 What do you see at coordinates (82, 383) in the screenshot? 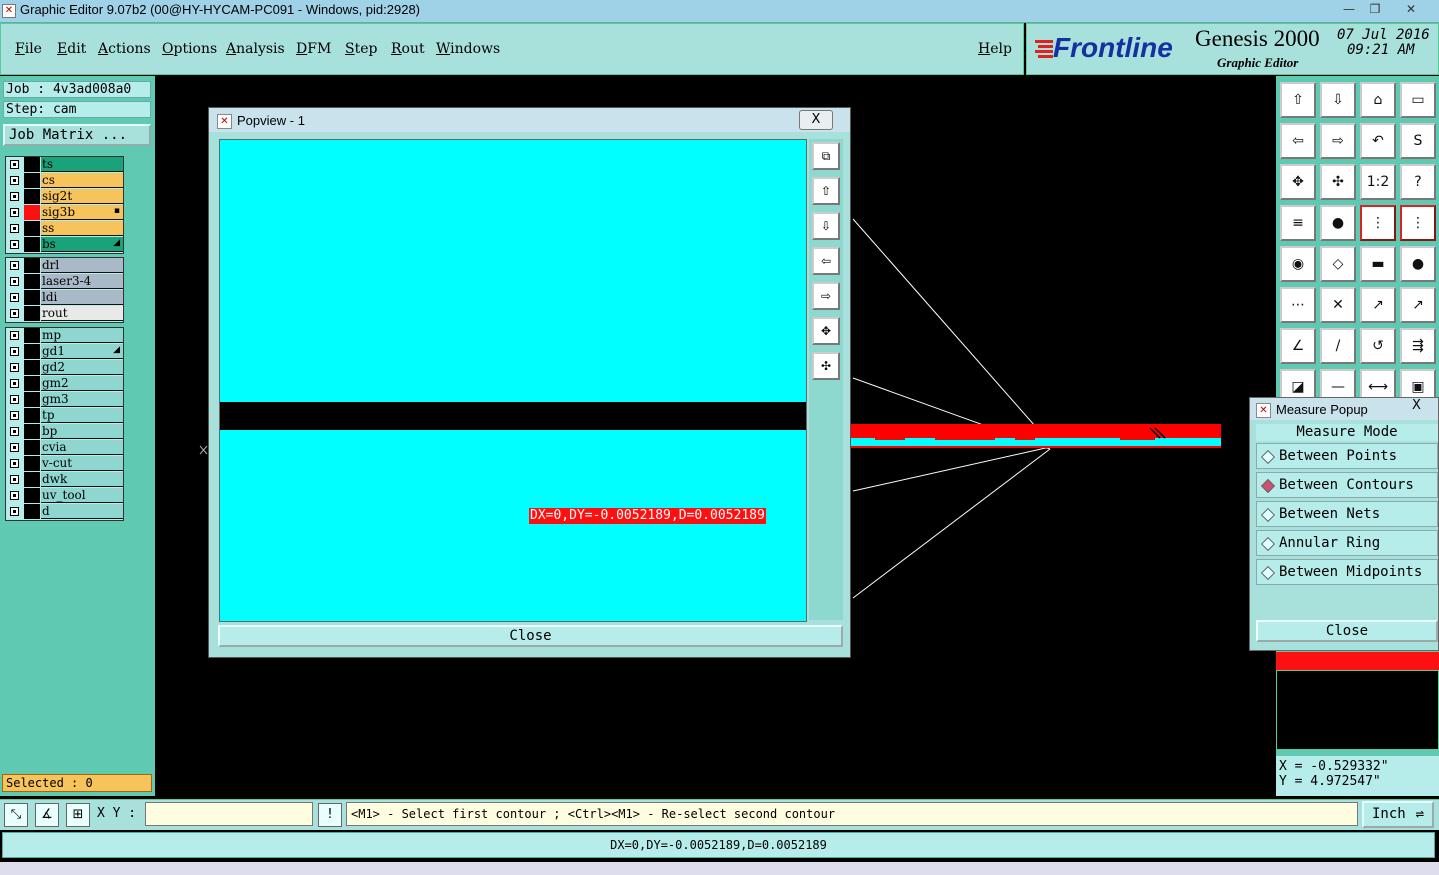
I see `layer-name: gm2` at bounding box center [82, 383].